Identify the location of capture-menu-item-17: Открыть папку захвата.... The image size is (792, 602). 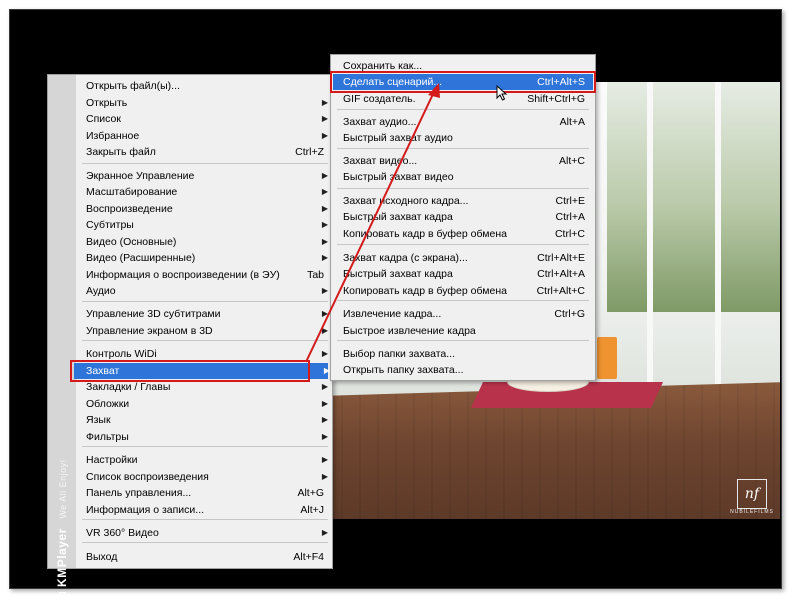
(465, 370).